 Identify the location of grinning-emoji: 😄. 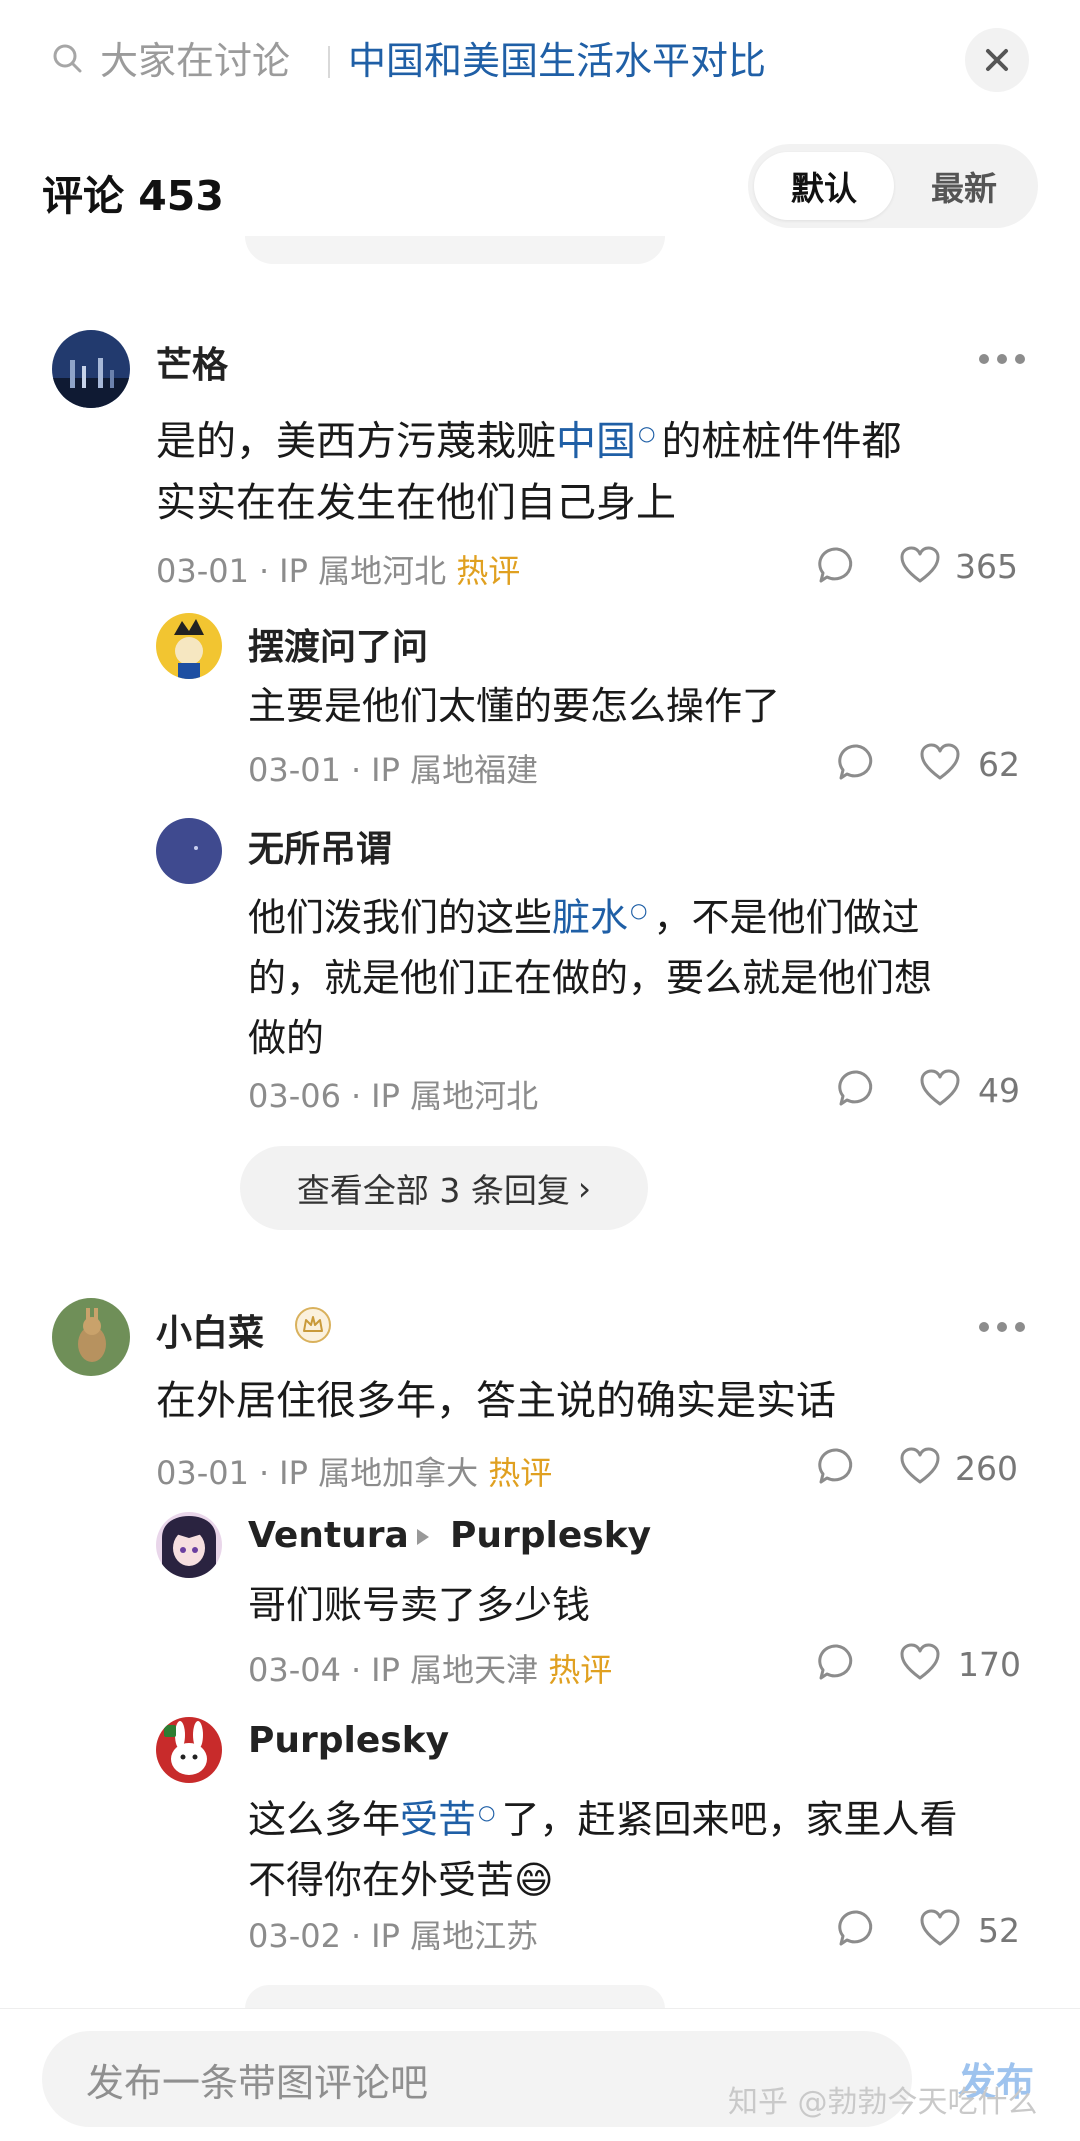
(534, 1879).